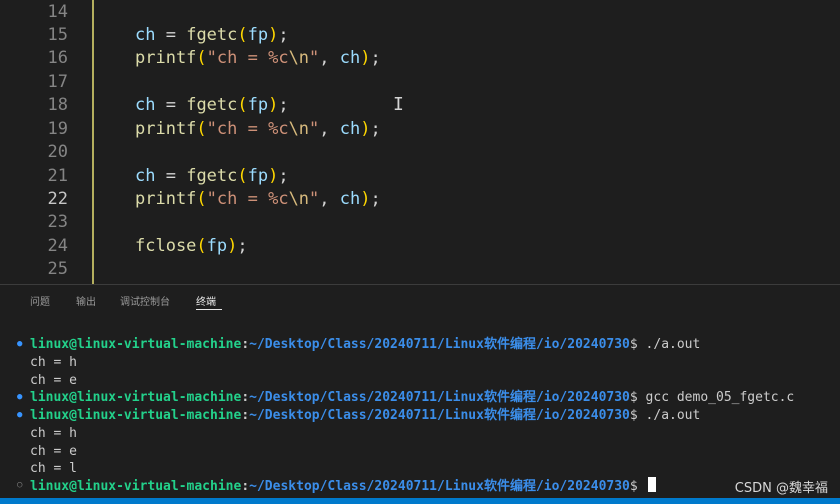  What do you see at coordinates (781, 488) in the screenshot?
I see `watermark: CSDN @魏幸福` at bounding box center [781, 488].